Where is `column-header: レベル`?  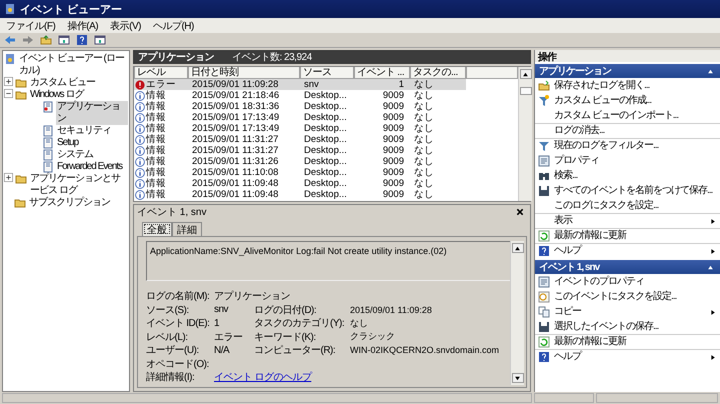 column-header: レベル is located at coordinates (161, 73).